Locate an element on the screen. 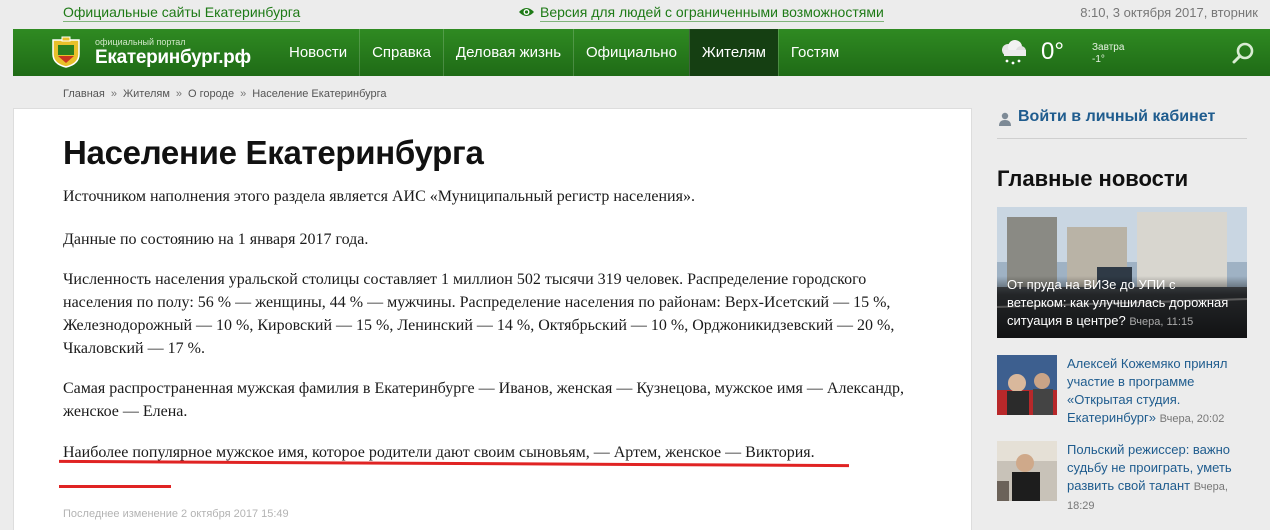  eye-icon is located at coordinates (526, 12).